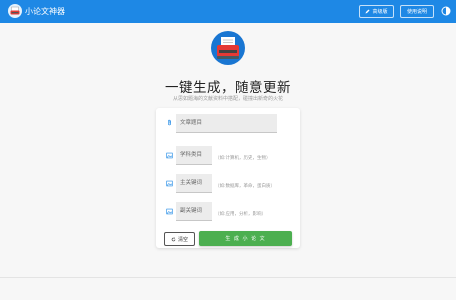 This screenshot has height=300, width=456. I want to click on main-keyword-hint: （如:数据库，革命，蛋白质）, so click(245, 186).